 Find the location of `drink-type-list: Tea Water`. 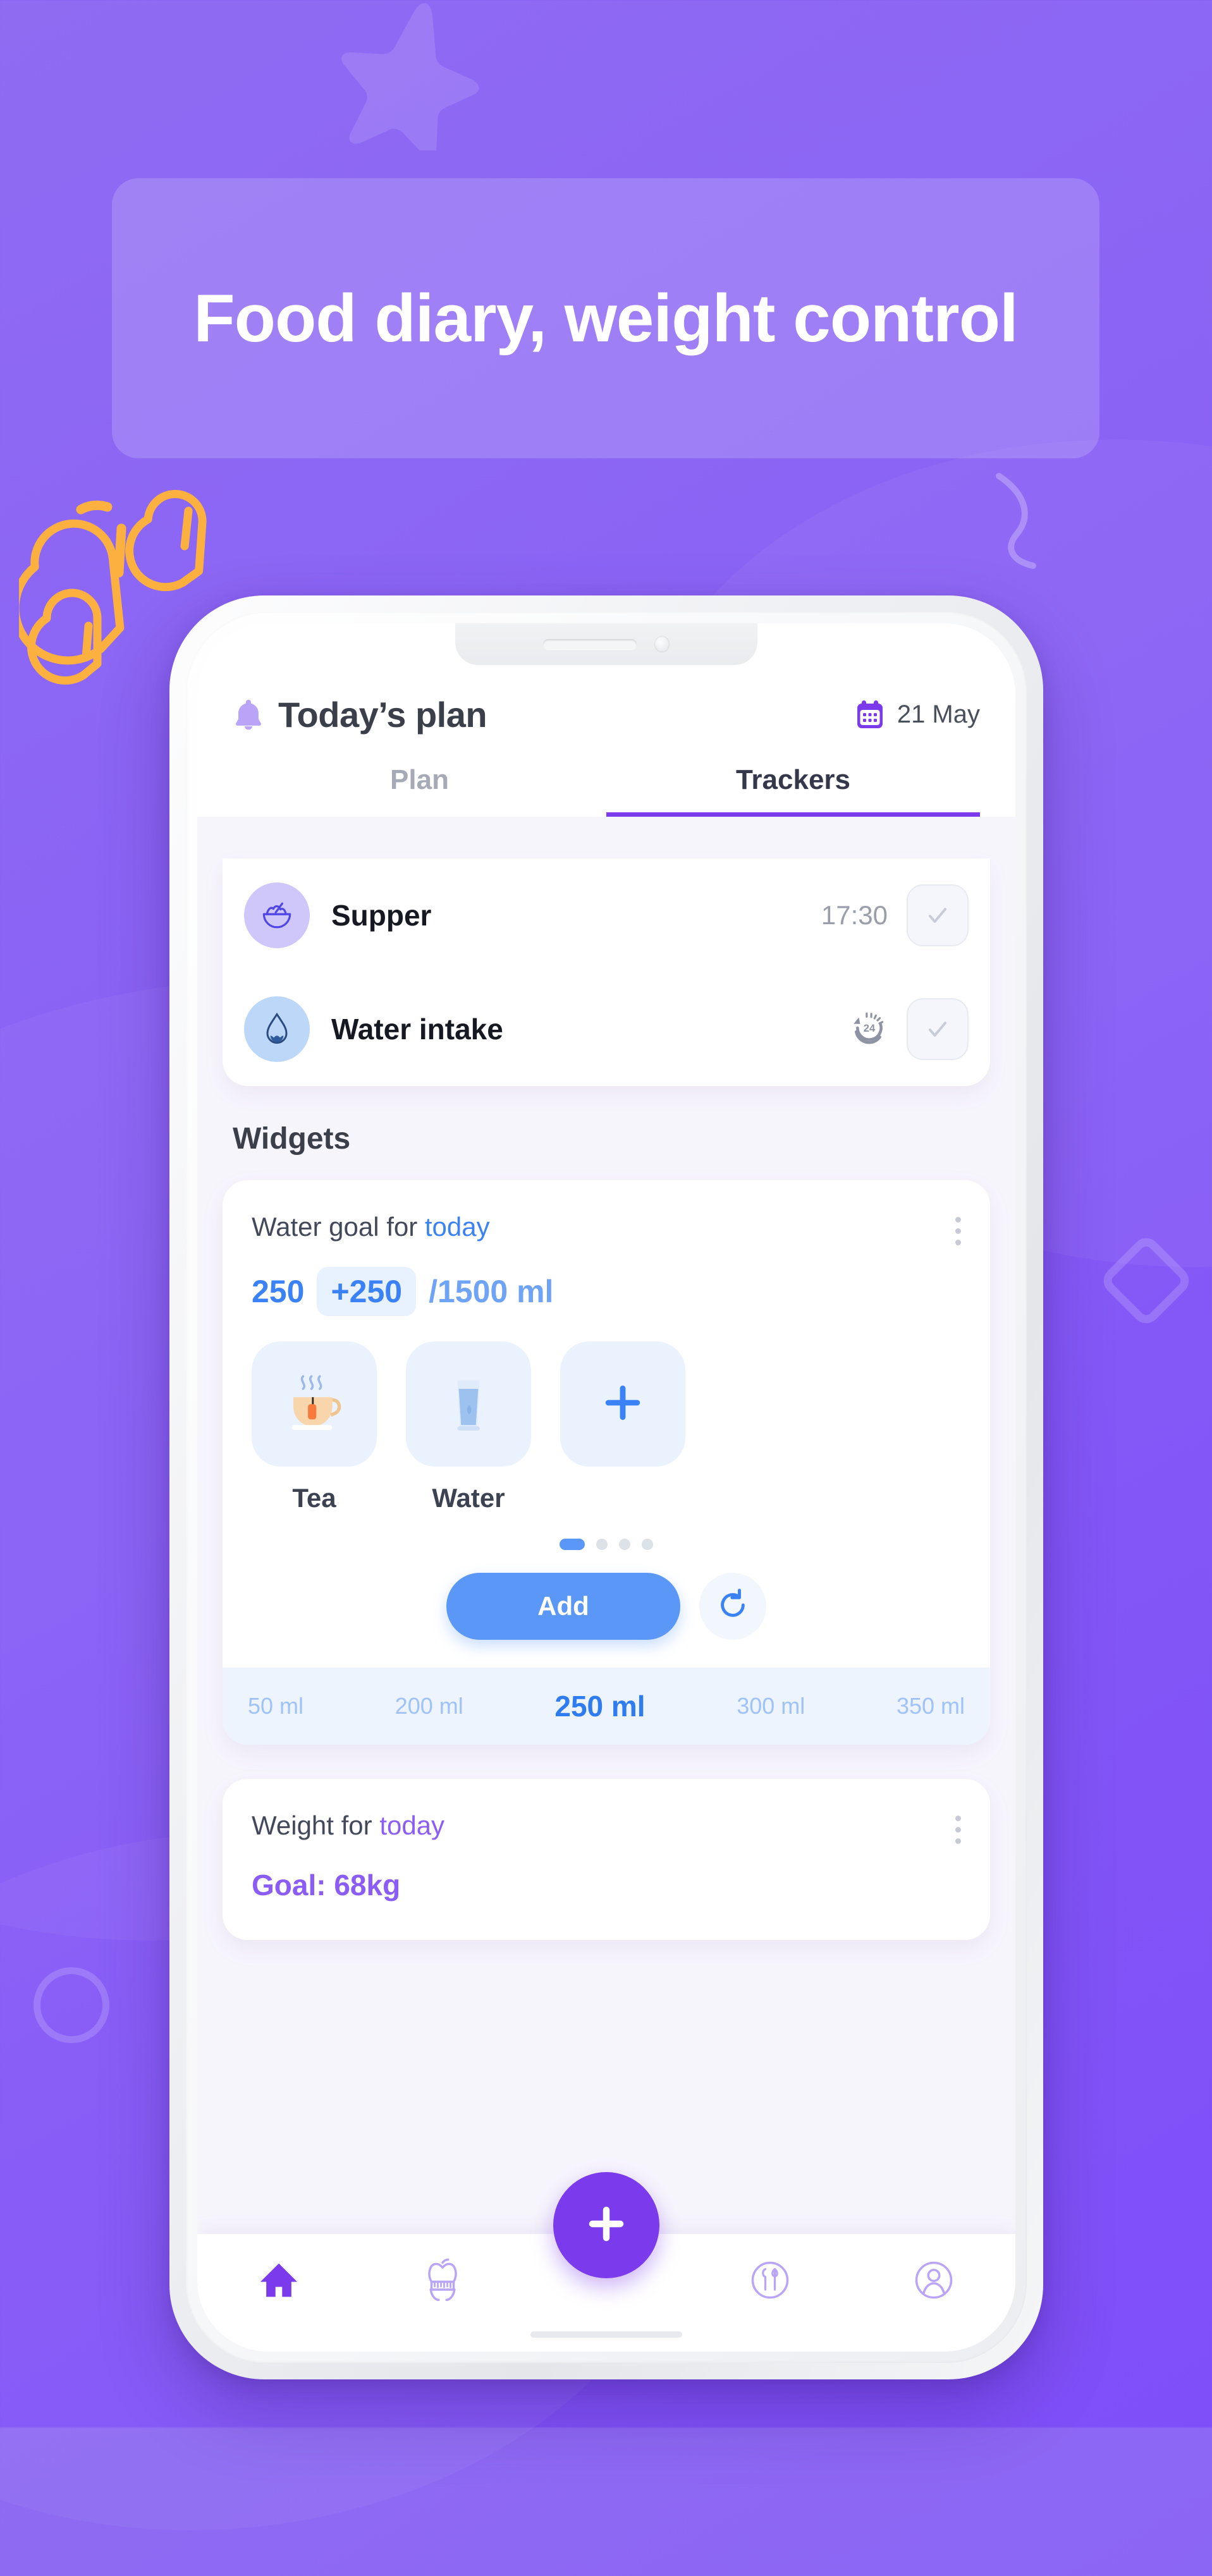

drink-type-list: Tea Water is located at coordinates (606, 1427).